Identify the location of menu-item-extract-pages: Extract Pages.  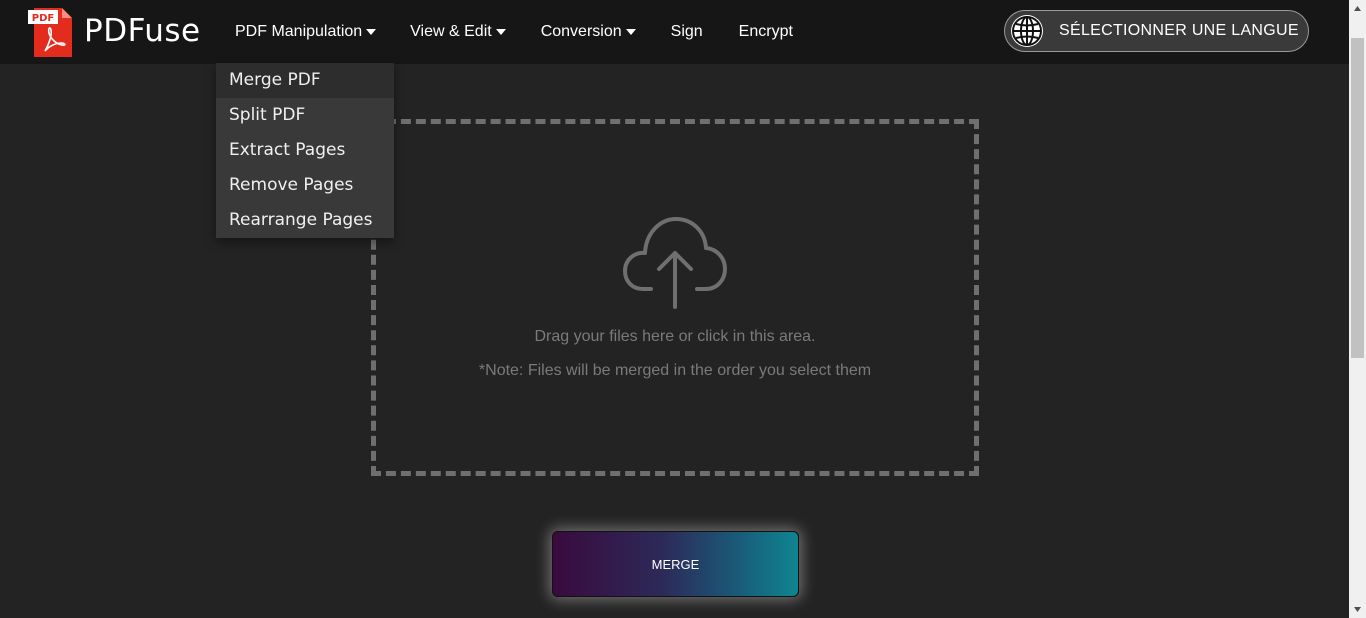
(305, 150).